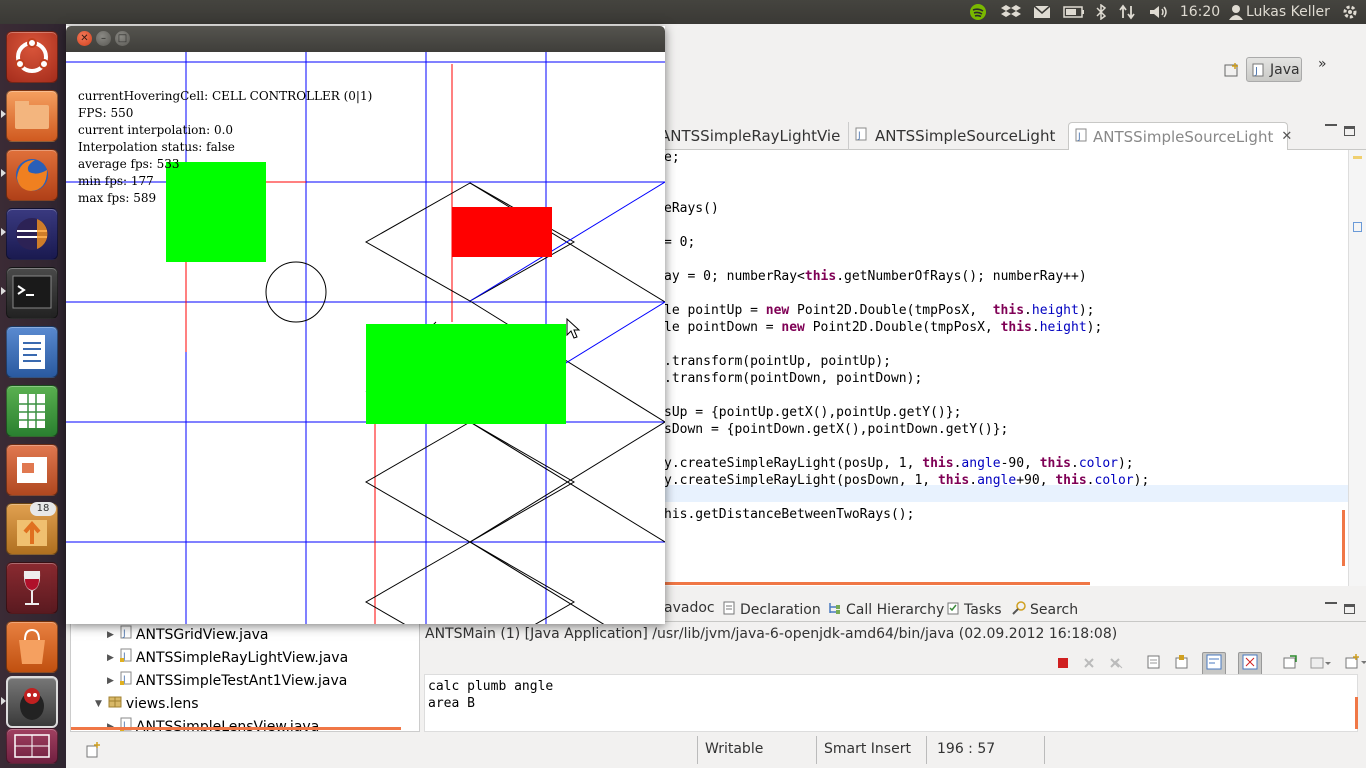 This screenshot has width=1366, height=768. I want to click on console-vscroll, so click(1356, 713).